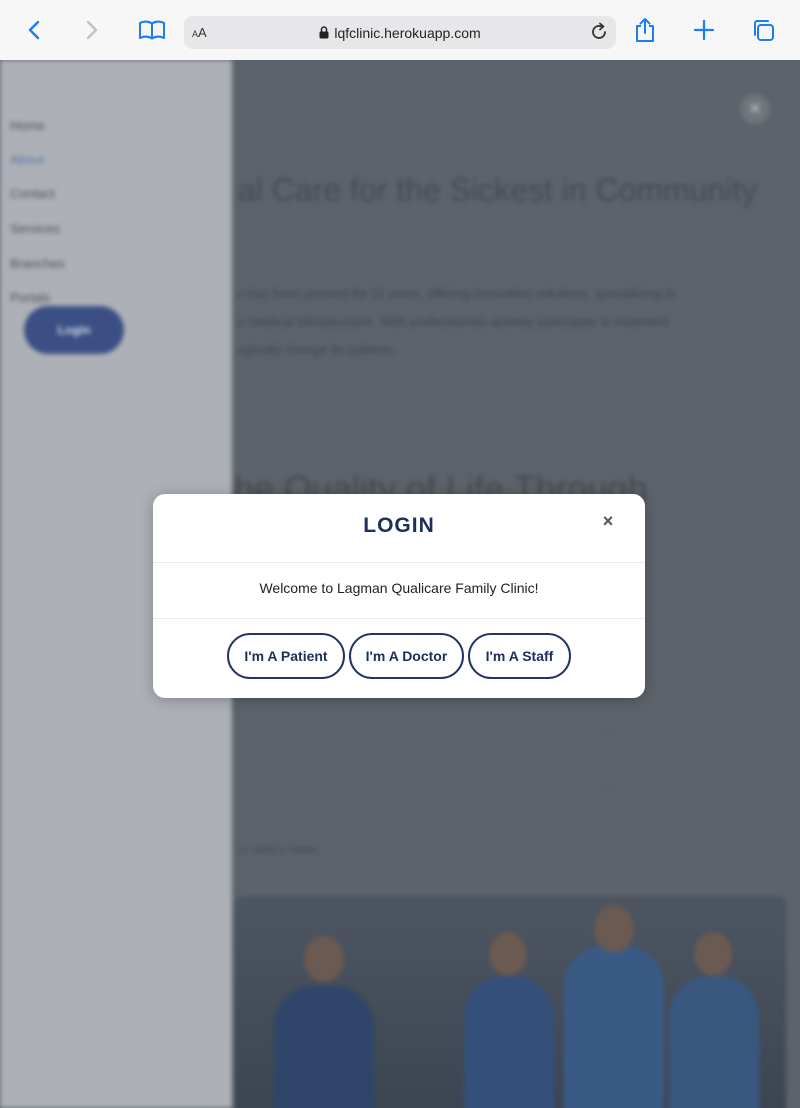 This screenshot has width=800, height=1108. What do you see at coordinates (317, 349) in the screenshot?
I see `hero-paragraph-line: ogically change its patients.` at bounding box center [317, 349].